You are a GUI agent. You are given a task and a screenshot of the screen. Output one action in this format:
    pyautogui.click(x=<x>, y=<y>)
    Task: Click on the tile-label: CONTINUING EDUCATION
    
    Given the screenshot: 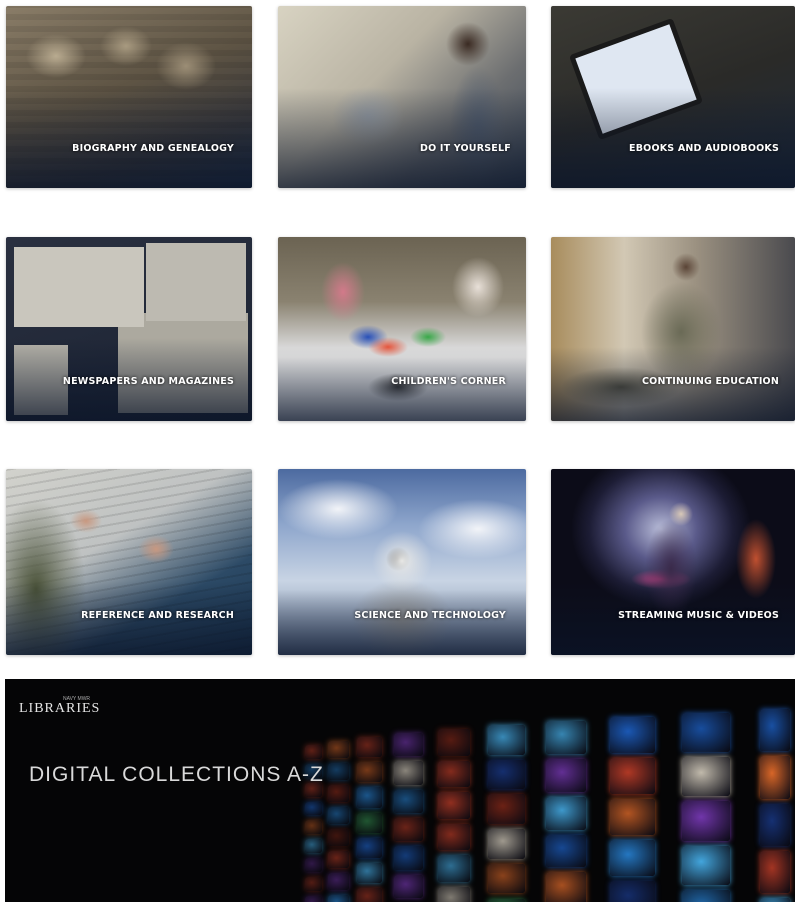 What is the action you would take?
    pyautogui.click(x=710, y=381)
    